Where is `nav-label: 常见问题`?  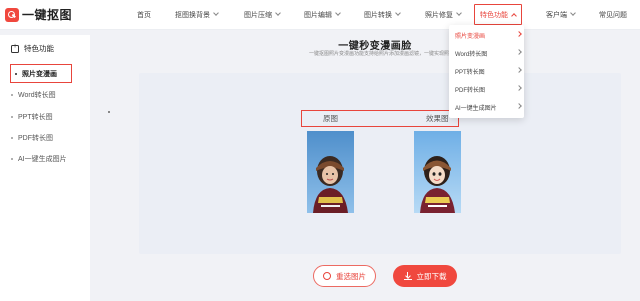
nav-label: 常见问题 is located at coordinates (613, 15).